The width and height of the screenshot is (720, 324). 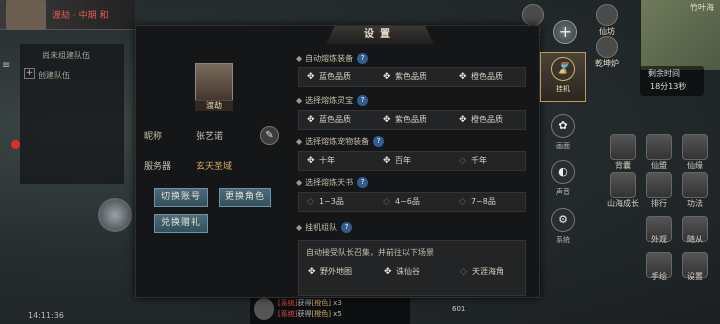 What do you see at coordinates (563, 220) in the screenshot?
I see `gear-icon: ⚙` at bounding box center [563, 220].